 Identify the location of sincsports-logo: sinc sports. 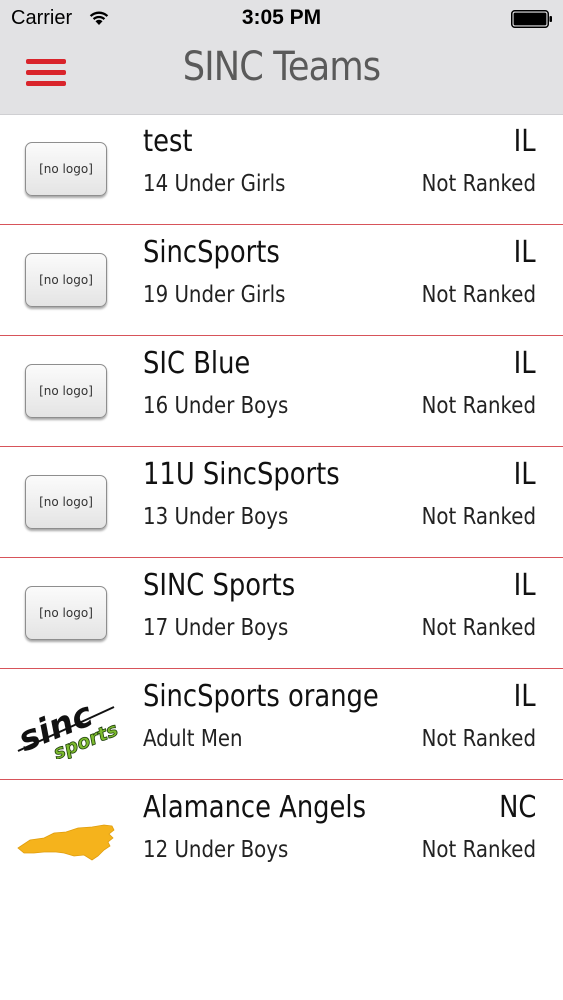
(66, 724).